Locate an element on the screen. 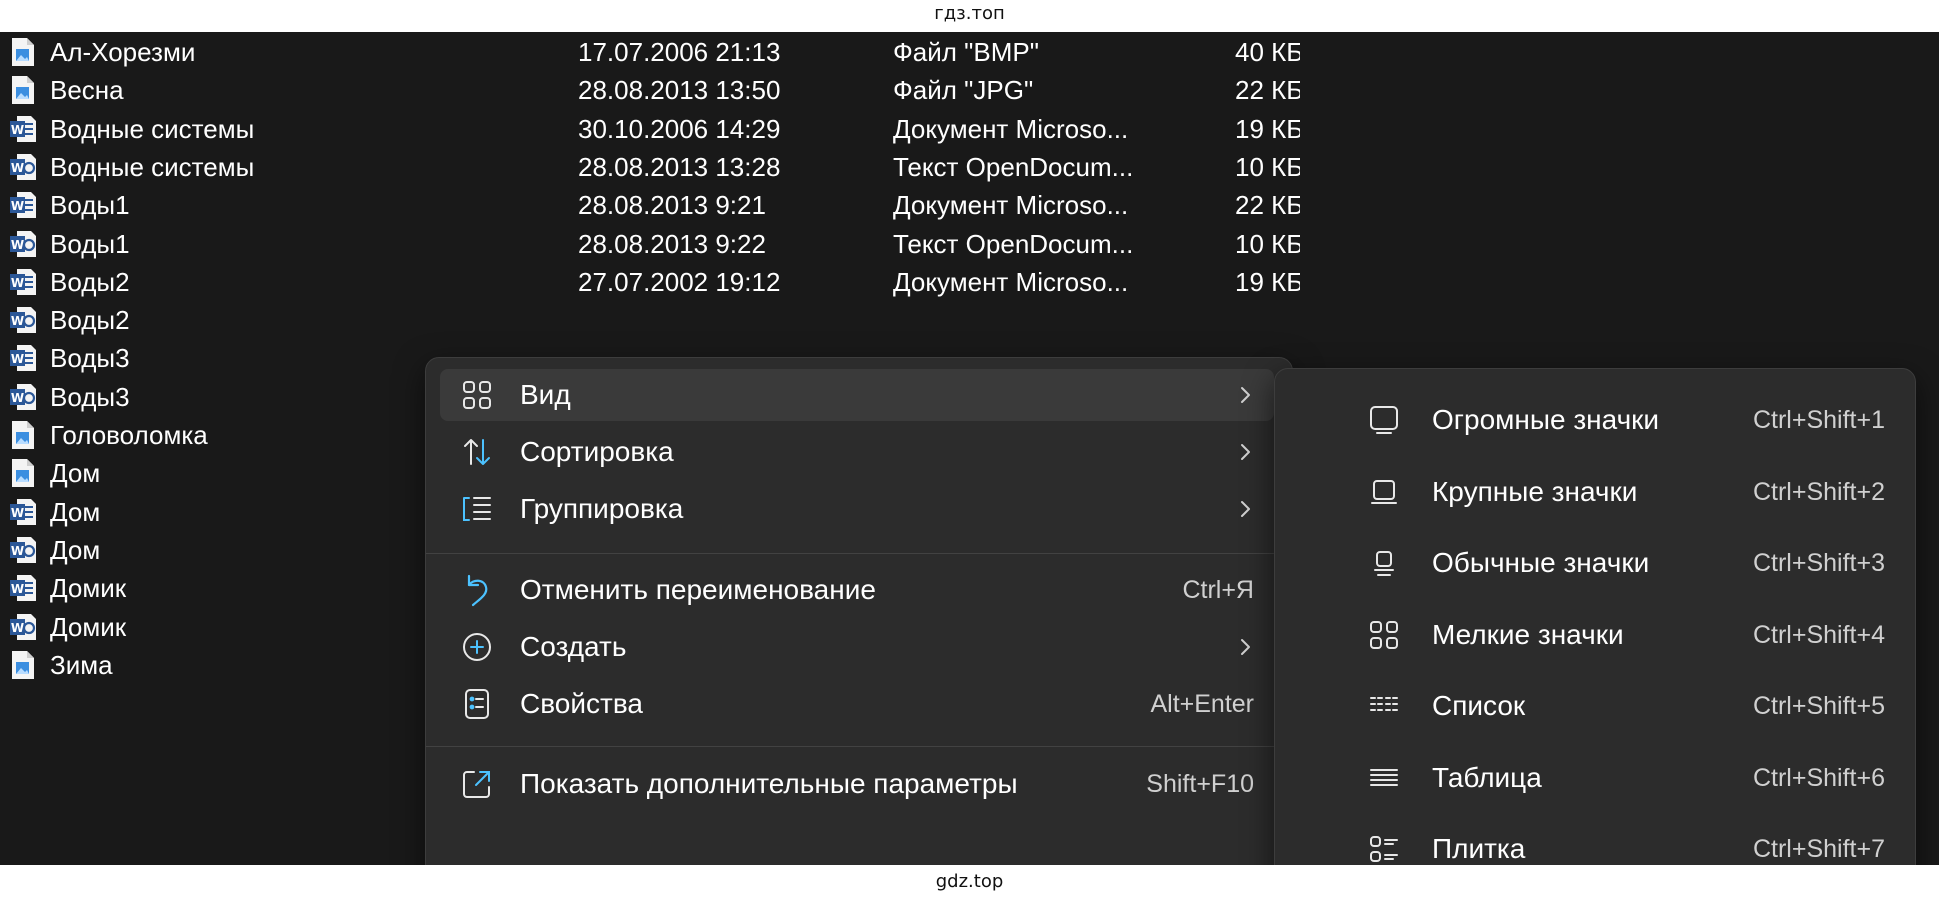 Image resolution: width=1939 pixels, height=901 pixels. watermark-top: гдз.топ is located at coordinates (969, 13).